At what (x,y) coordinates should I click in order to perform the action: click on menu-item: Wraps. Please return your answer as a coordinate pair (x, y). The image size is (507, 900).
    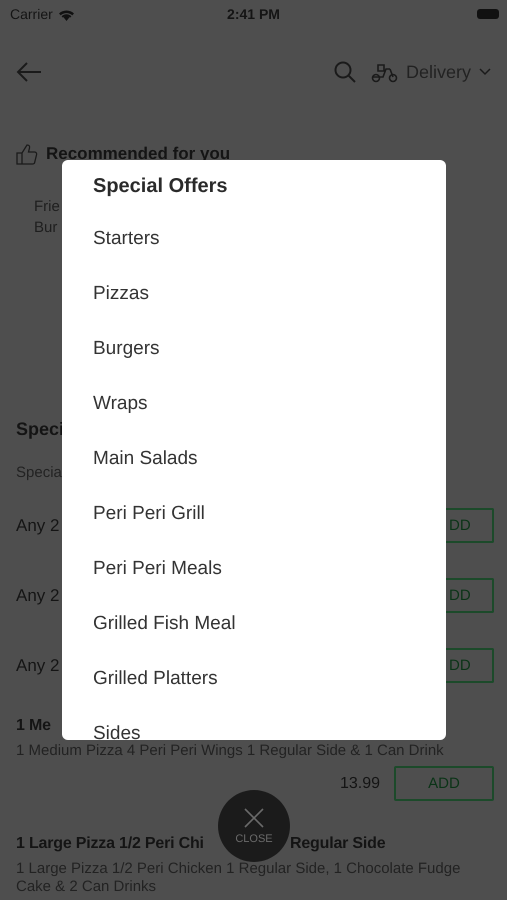
    Looking at the image, I should click on (120, 403).